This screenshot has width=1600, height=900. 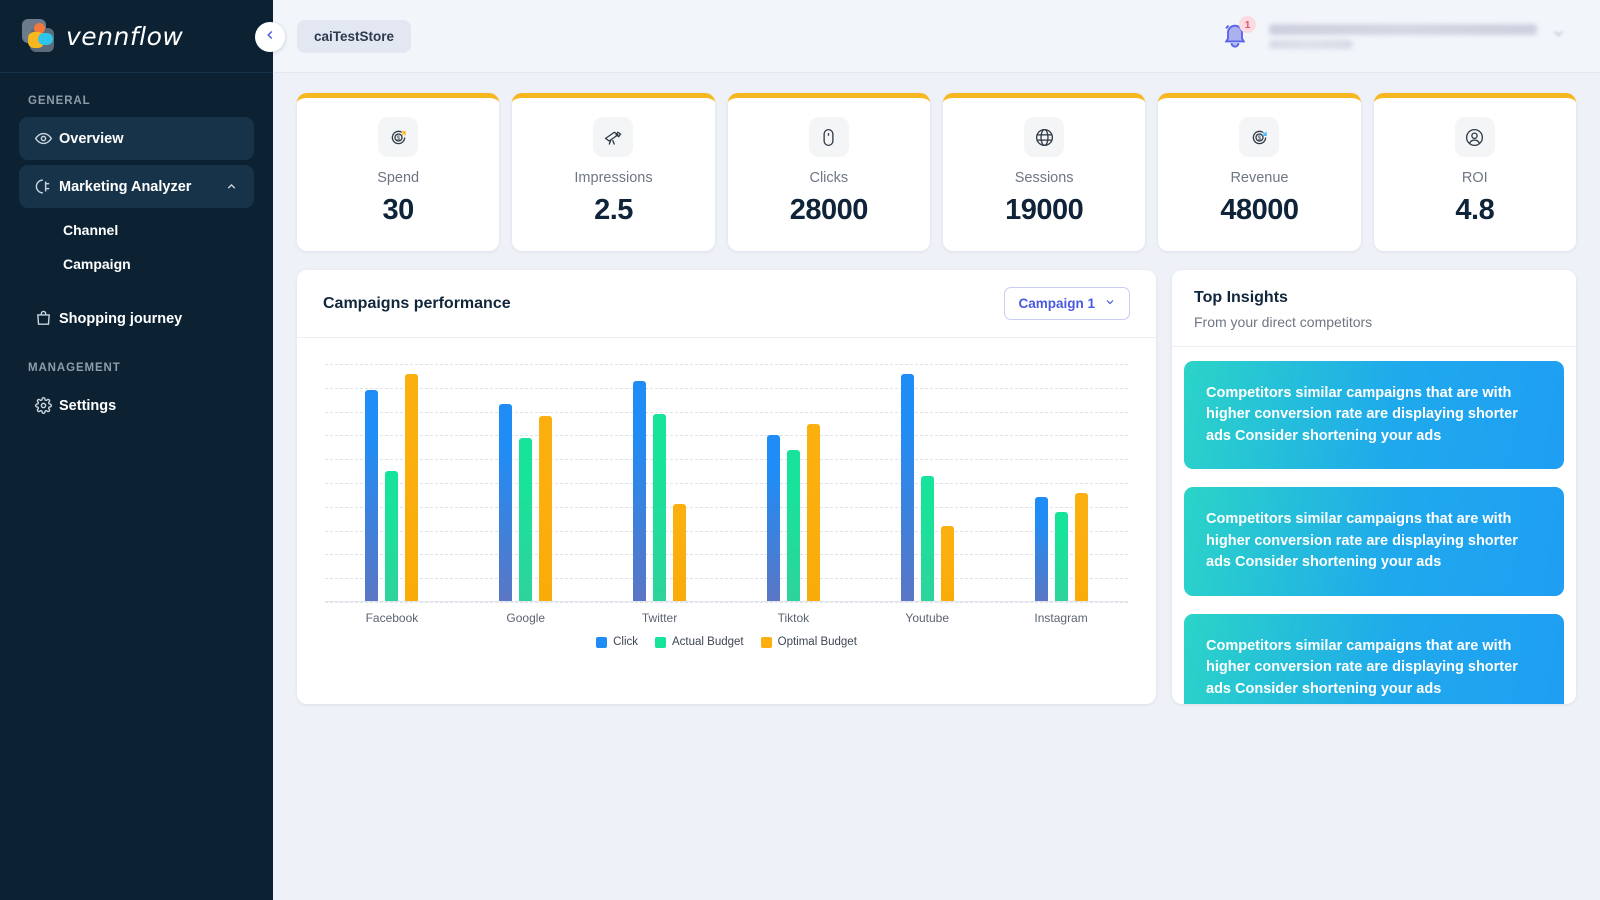 What do you see at coordinates (1259, 178) in the screenshot?
I see `kpi-label: Revenue` at bounding box center [1259, 178].